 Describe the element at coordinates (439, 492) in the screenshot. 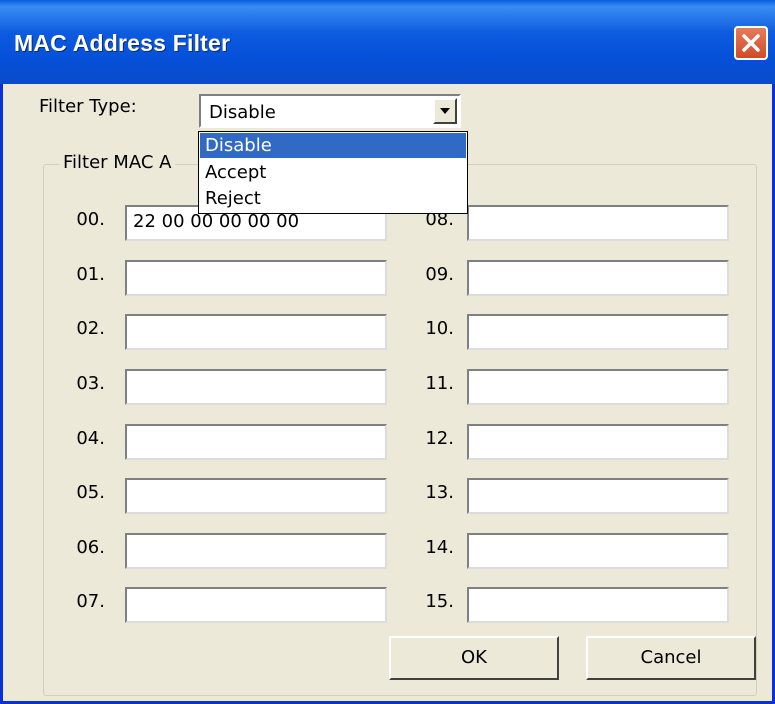

I see `row-label: 13.` at that location.